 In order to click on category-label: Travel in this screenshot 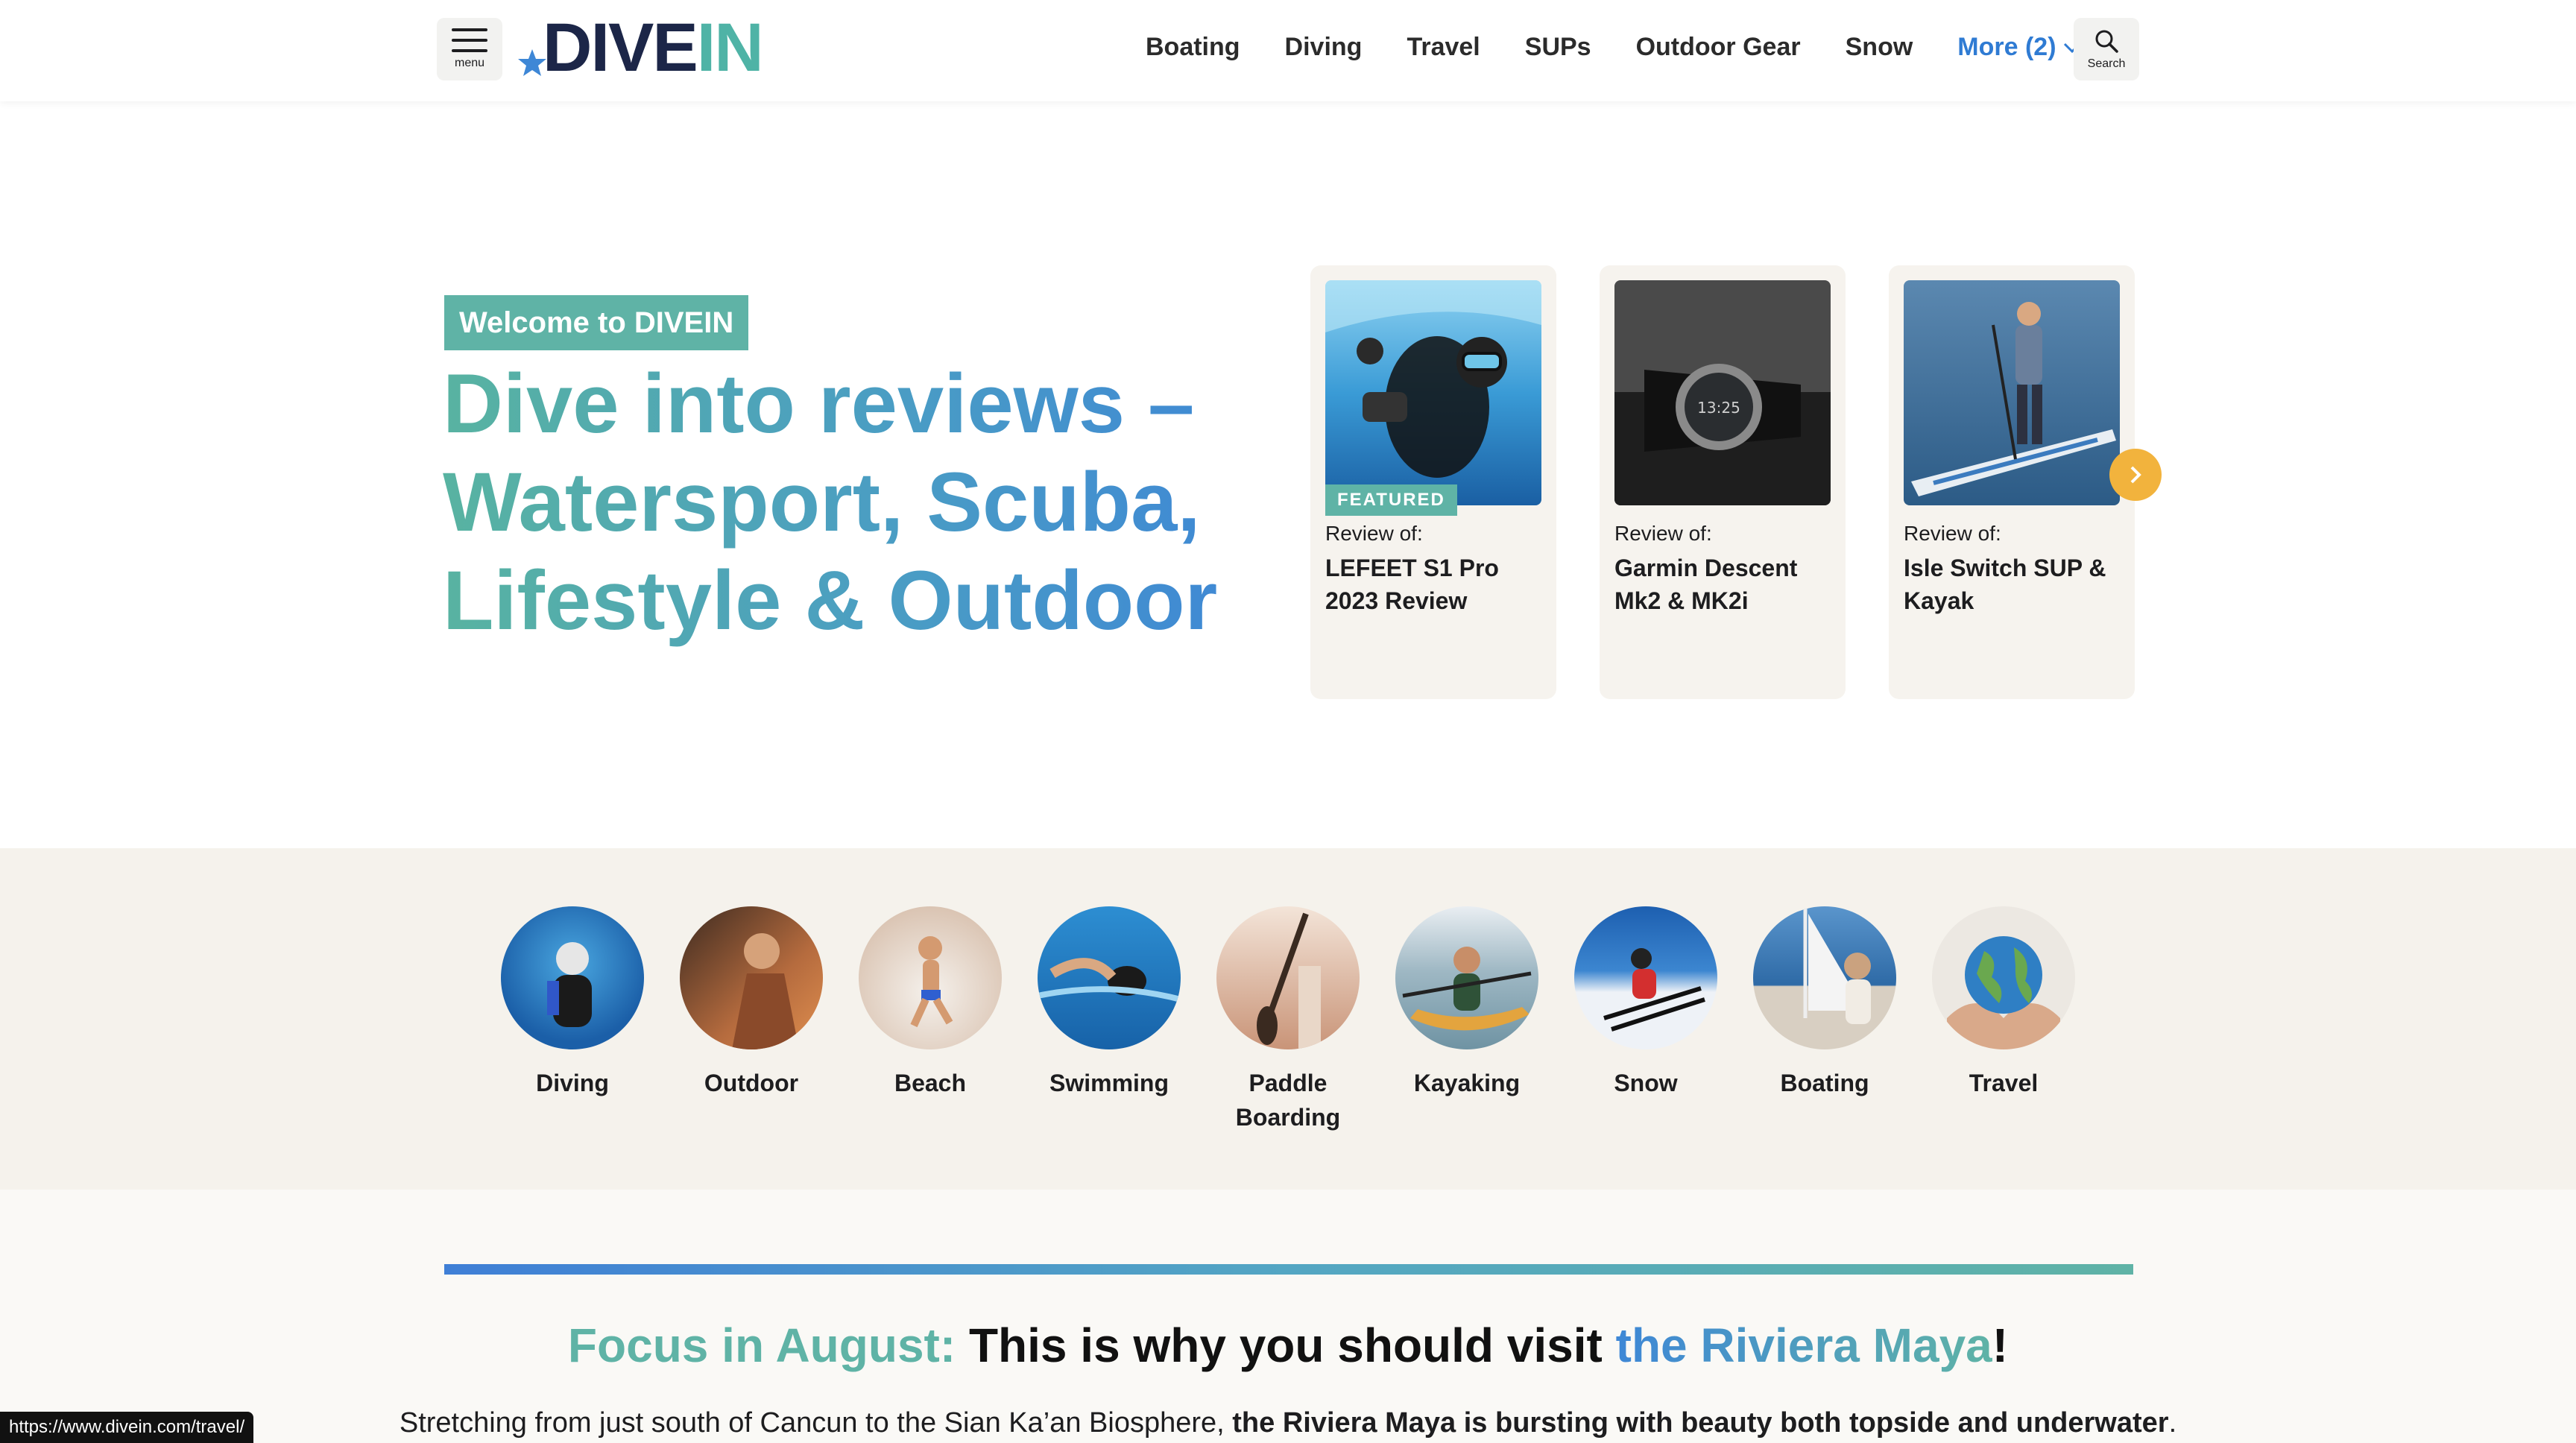, I will do `click(2004, 1083)`.